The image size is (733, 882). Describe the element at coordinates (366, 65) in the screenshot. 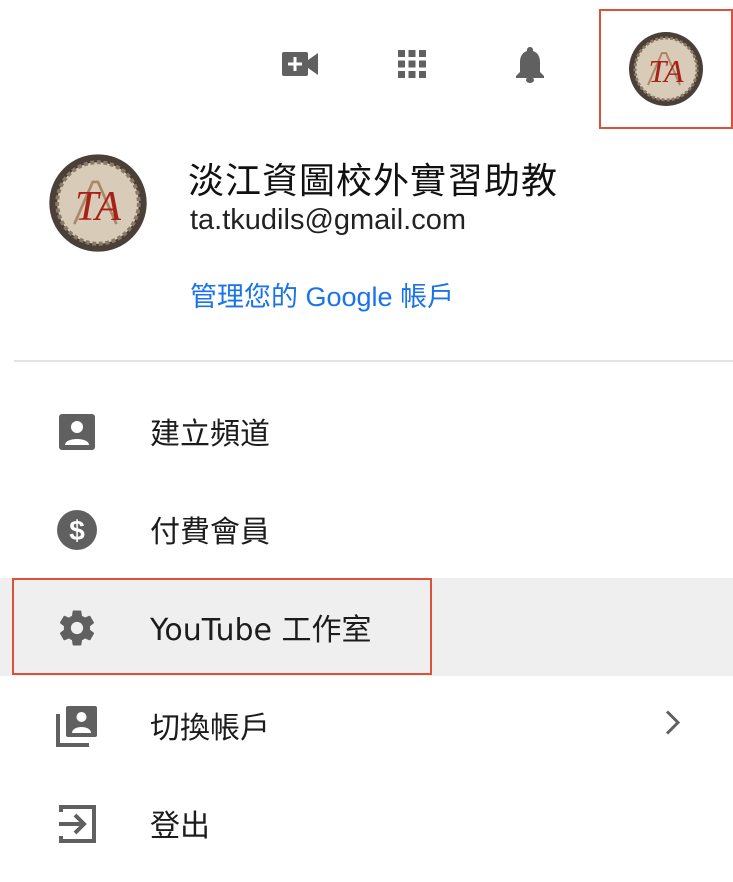

I see `top-bar: TA` at that location.